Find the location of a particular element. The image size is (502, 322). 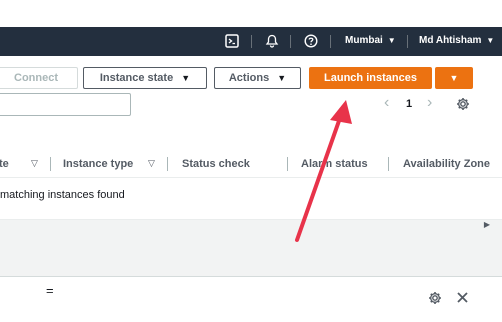

column-header-instance-type: Instance type is located at coordinates (98, 164).